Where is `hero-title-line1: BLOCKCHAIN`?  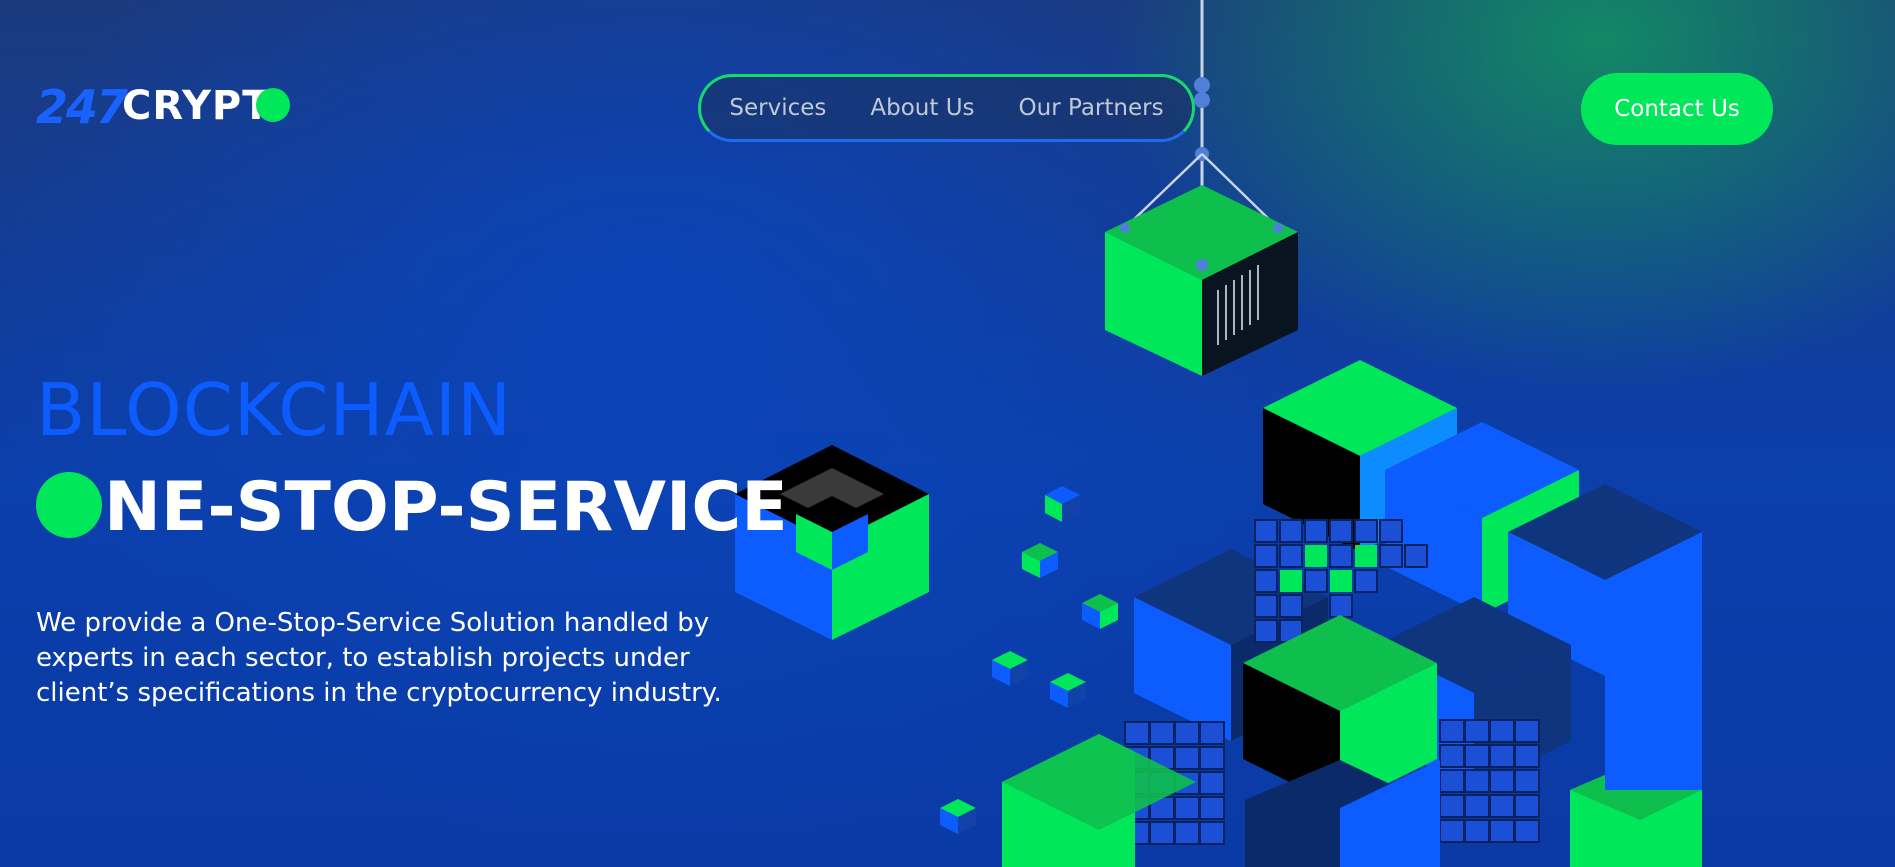 hero-title-line1: BLOCKCHAIN is located at coordinates (274, 410).